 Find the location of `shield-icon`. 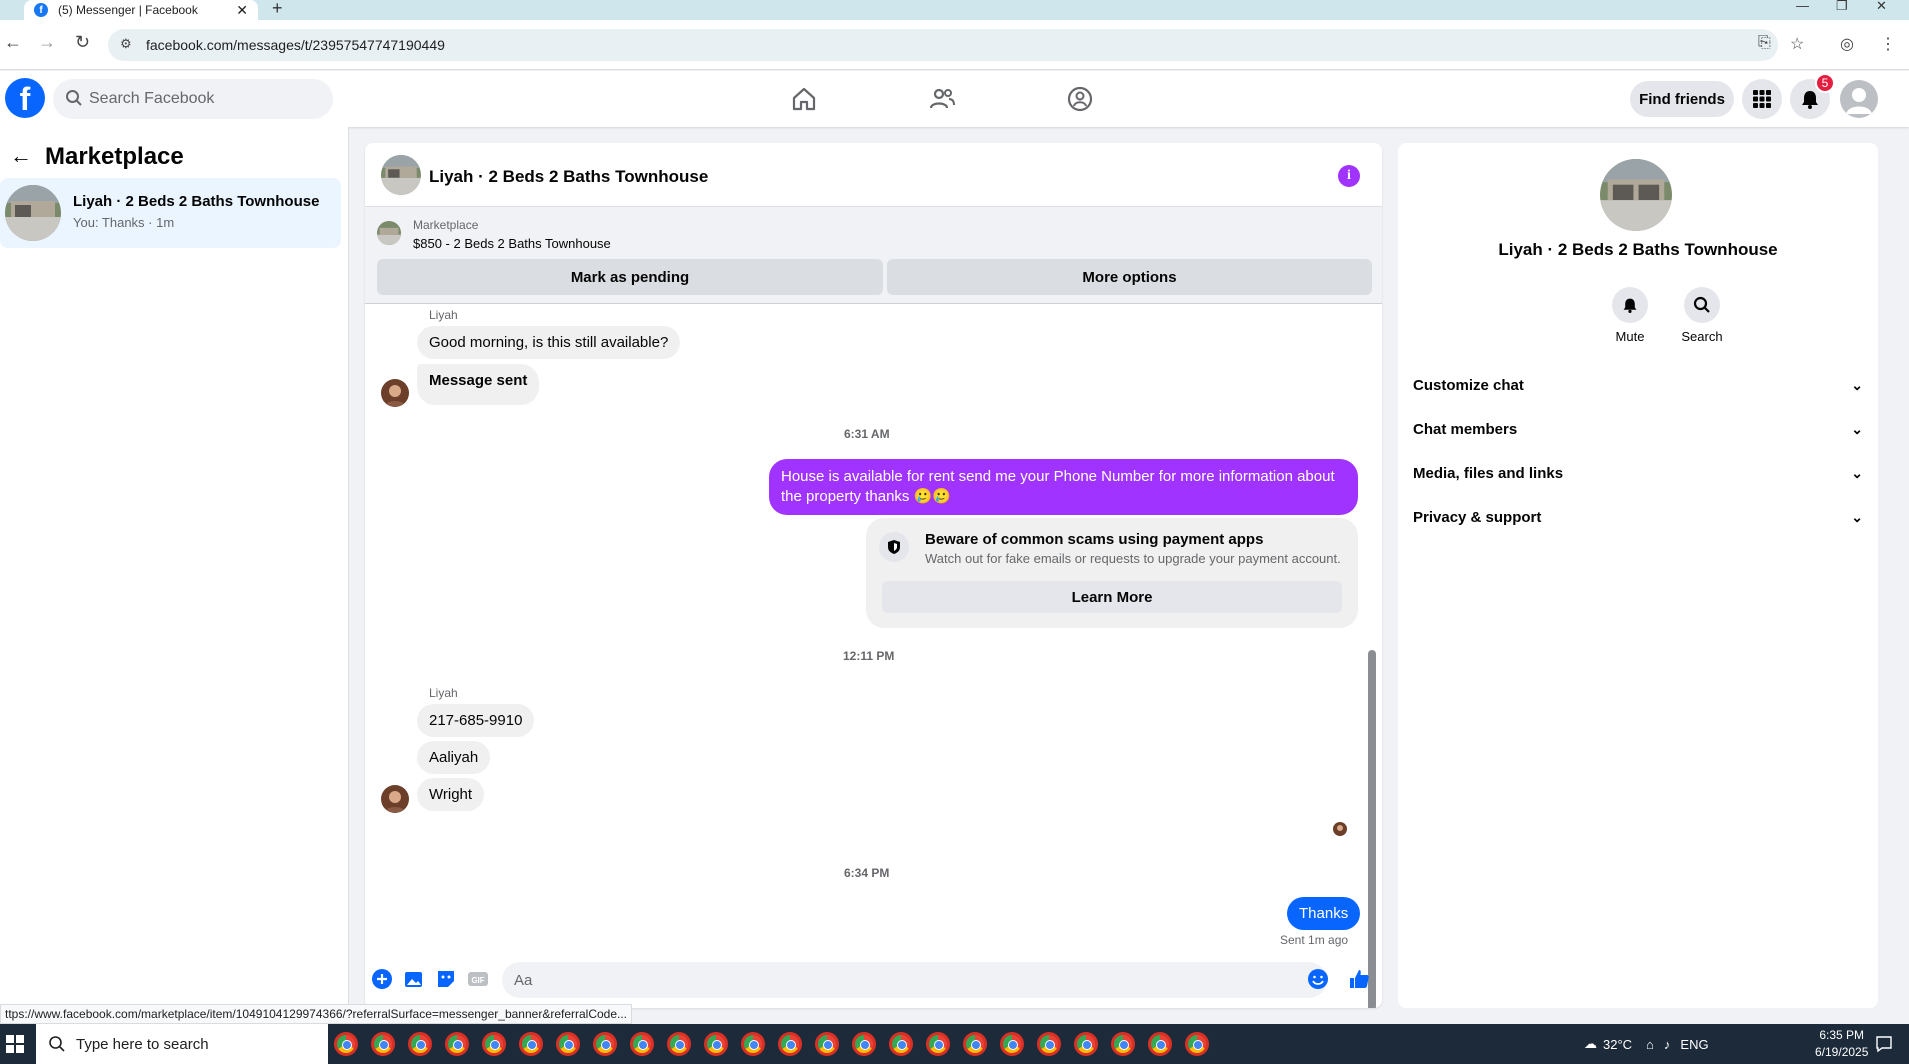

shield-icon is located at coordinates (894, 547).